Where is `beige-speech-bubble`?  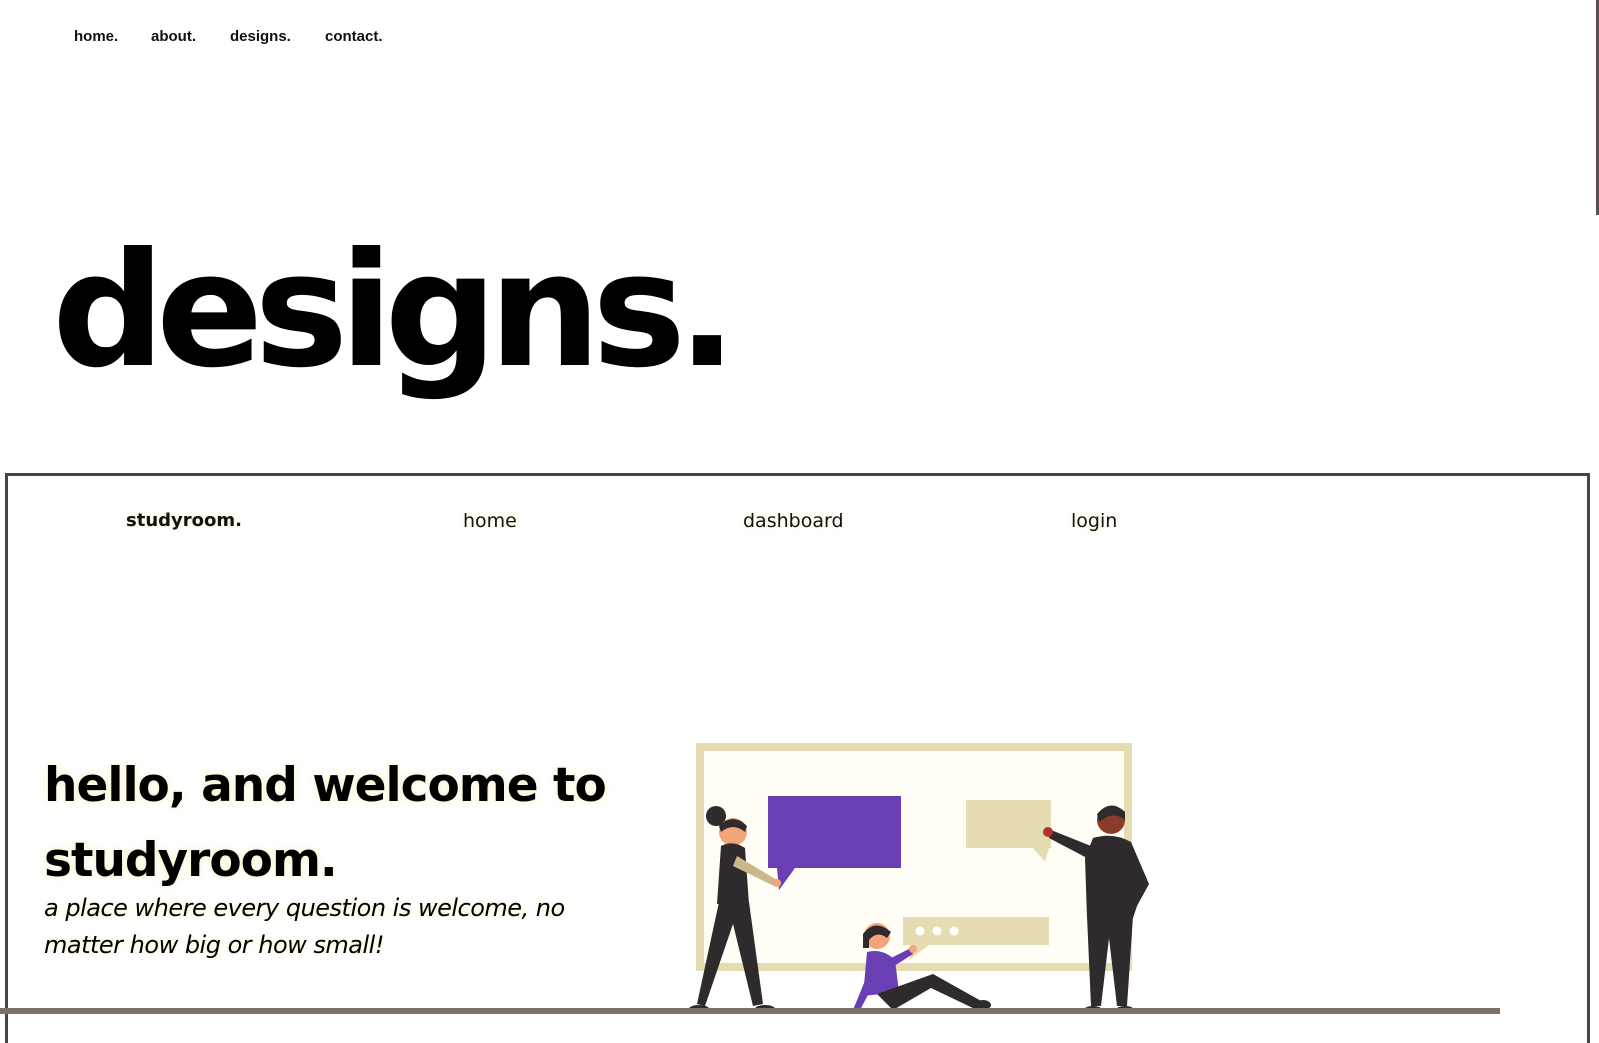 beige-speech-bubble is located at coordinates (1008, 824).